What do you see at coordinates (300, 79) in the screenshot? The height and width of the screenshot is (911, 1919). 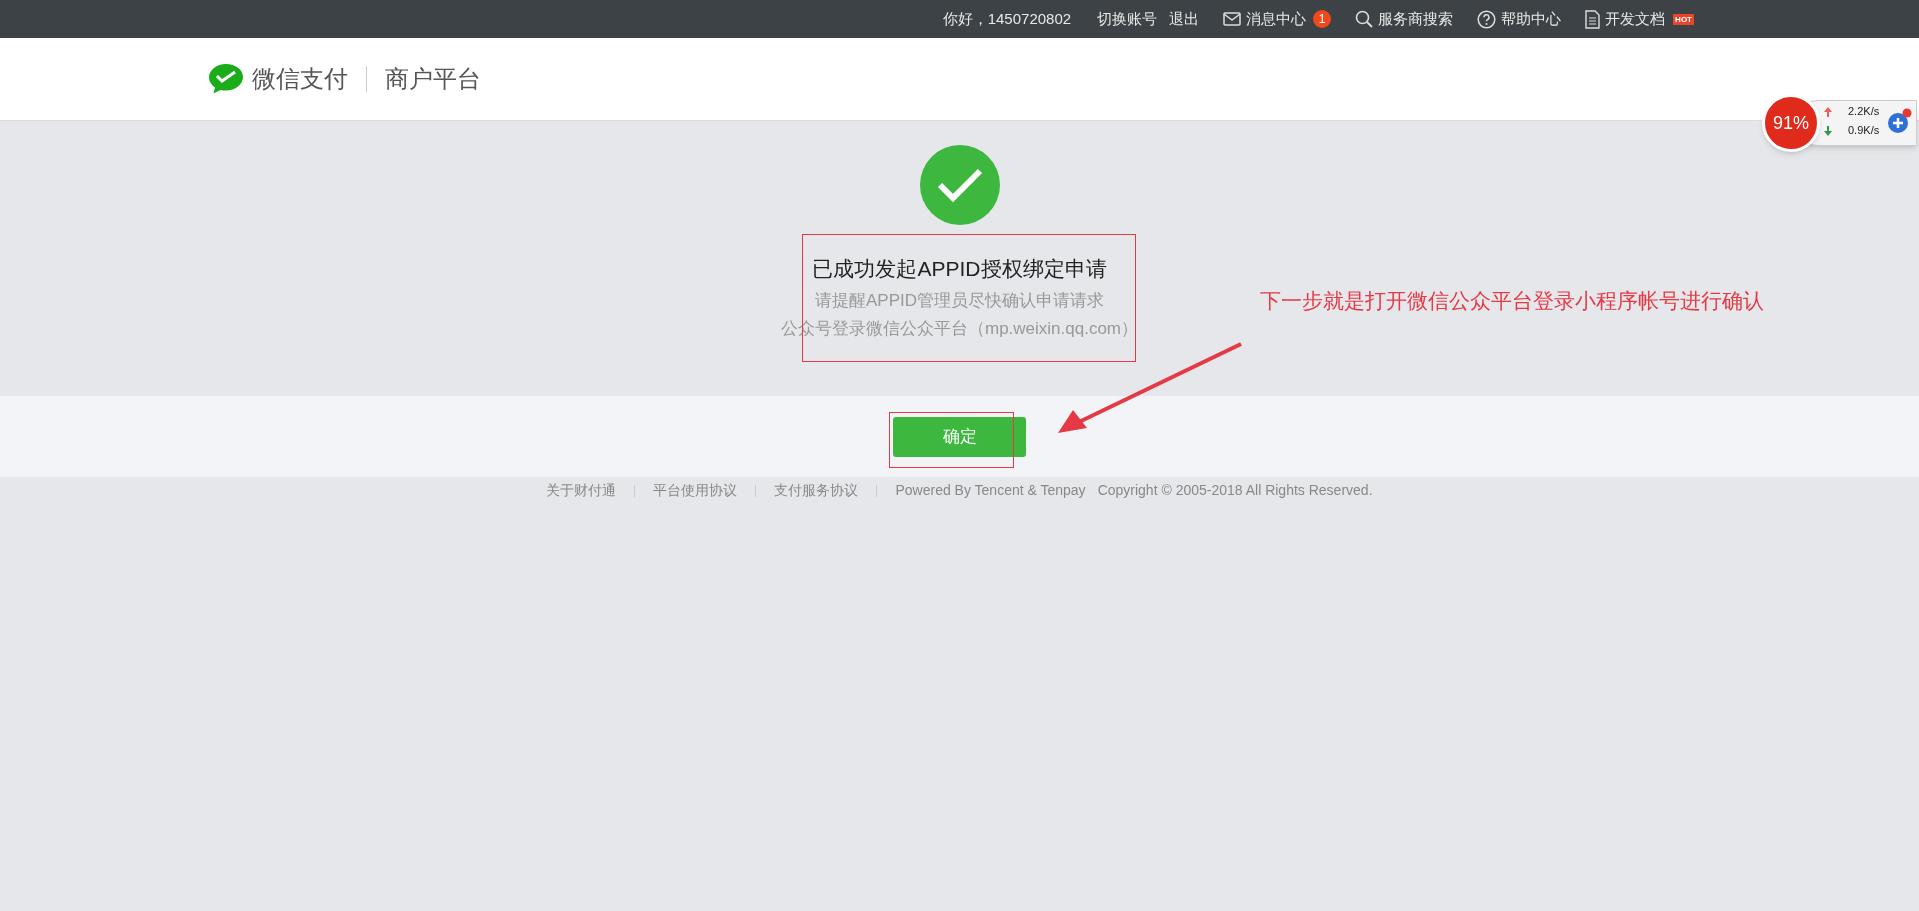 I see `brand-name: 微信支付` at bounding box center [300, 79].